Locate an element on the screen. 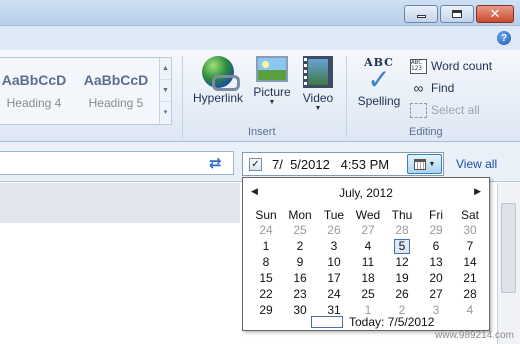  spelling-label: Spelling is located at coordinates (379, 101).